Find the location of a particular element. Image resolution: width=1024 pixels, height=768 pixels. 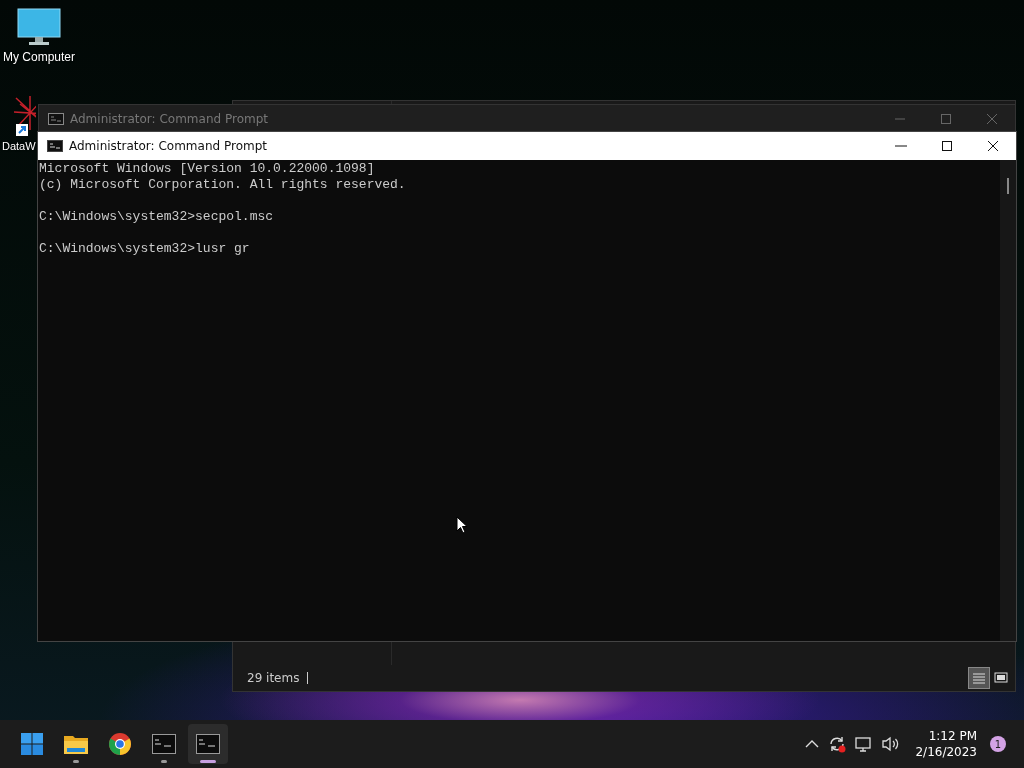

console-line: C:\Windows\system32>lusr gr is located at coordinates (144, 249).